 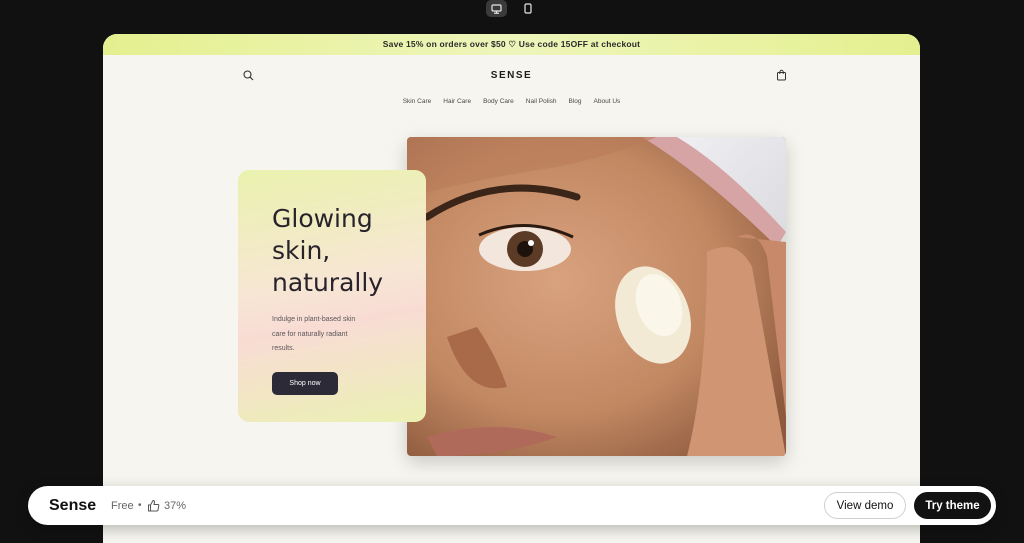 I want to click on nav-item-nail-polish: Nail Polish, so click(x=541, y=101).